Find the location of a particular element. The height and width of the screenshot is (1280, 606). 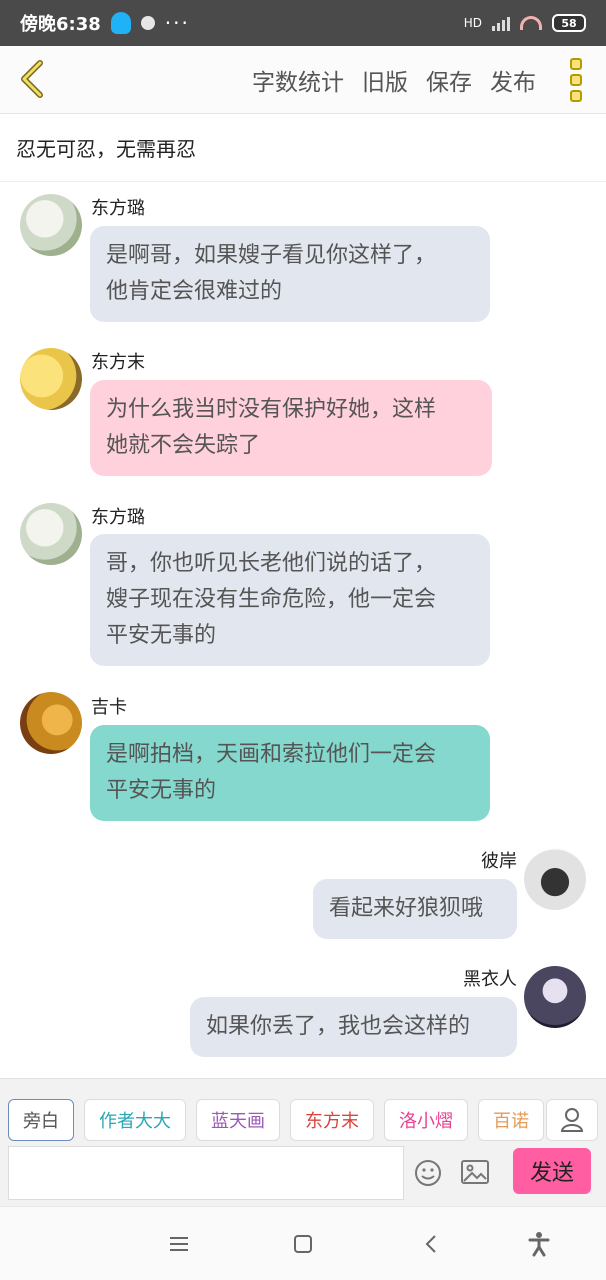

message-line: 看起来好狼狈哦 is located at coordinates (406, 908).